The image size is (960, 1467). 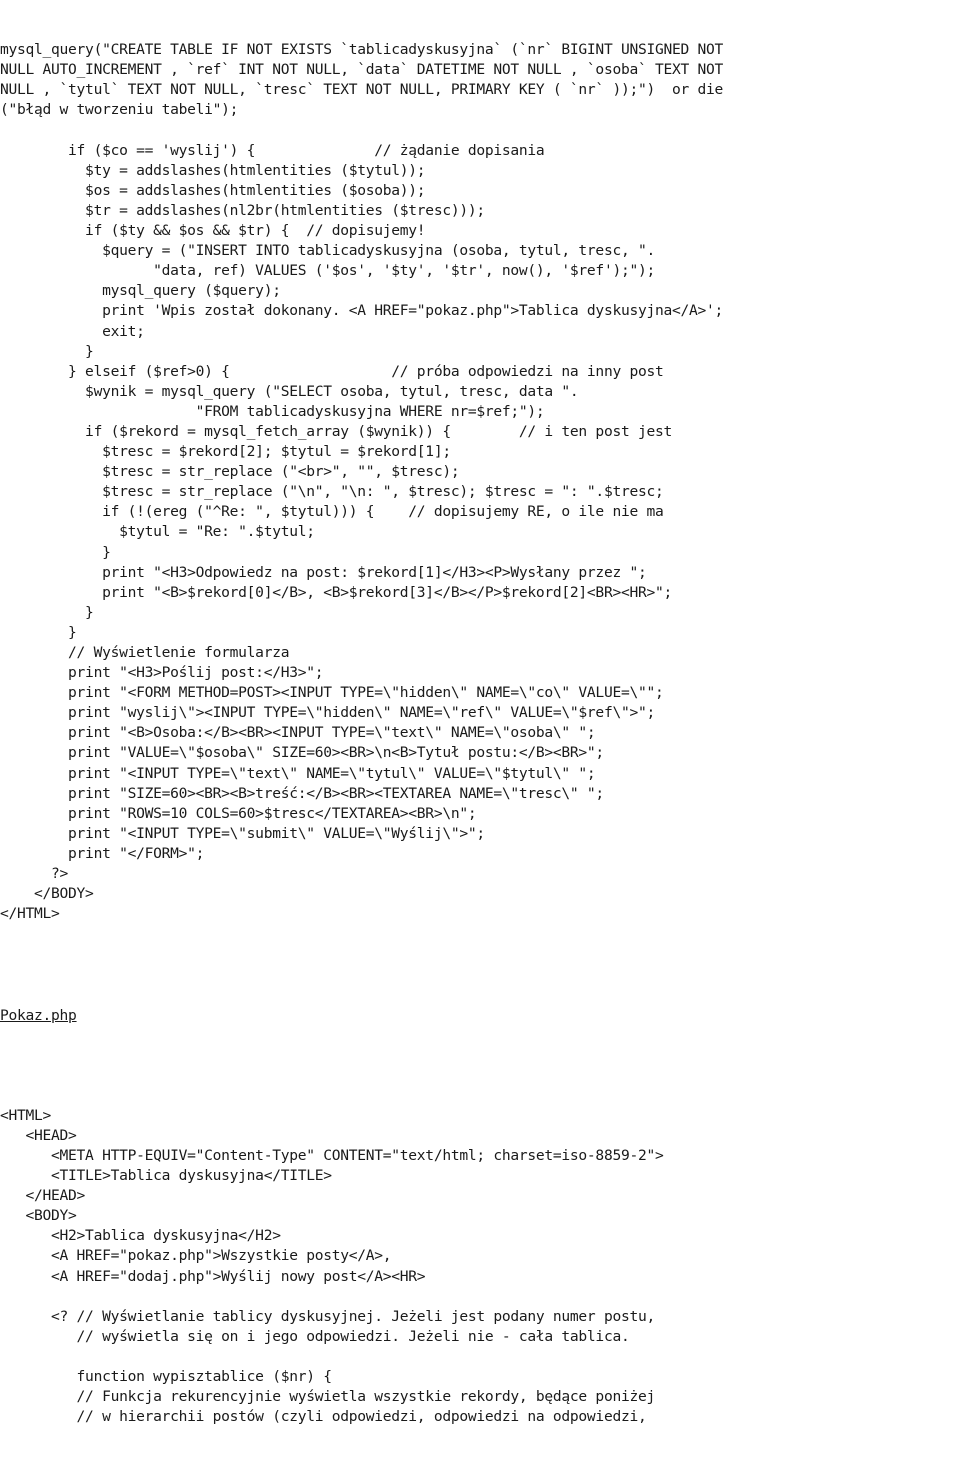 I want to click on pokaz-php-heading: Pokaz.php, so click(x=38, y=1015).